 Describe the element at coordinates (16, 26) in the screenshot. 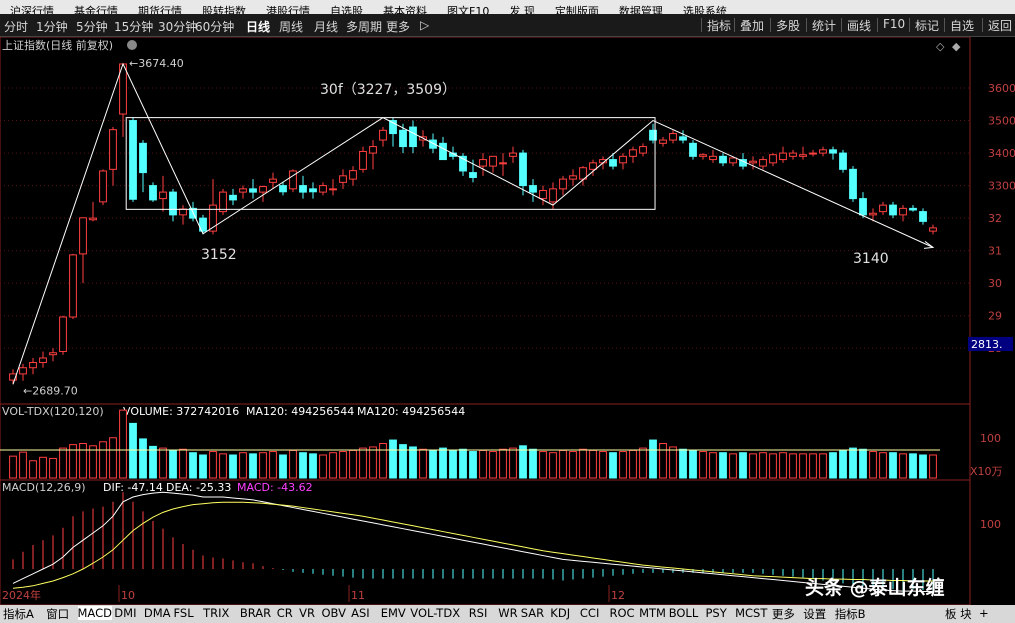

I see `period-0: 分时` at that location.